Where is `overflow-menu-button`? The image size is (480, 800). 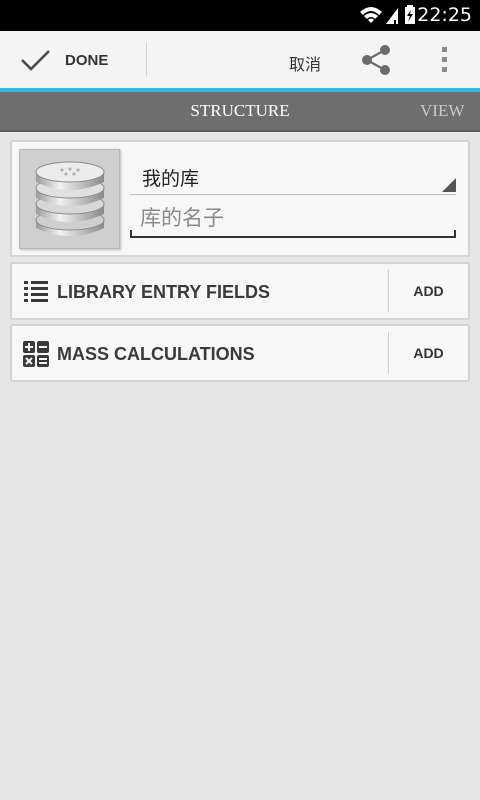 overflow-menu-button is located at coordinates (445, 59).